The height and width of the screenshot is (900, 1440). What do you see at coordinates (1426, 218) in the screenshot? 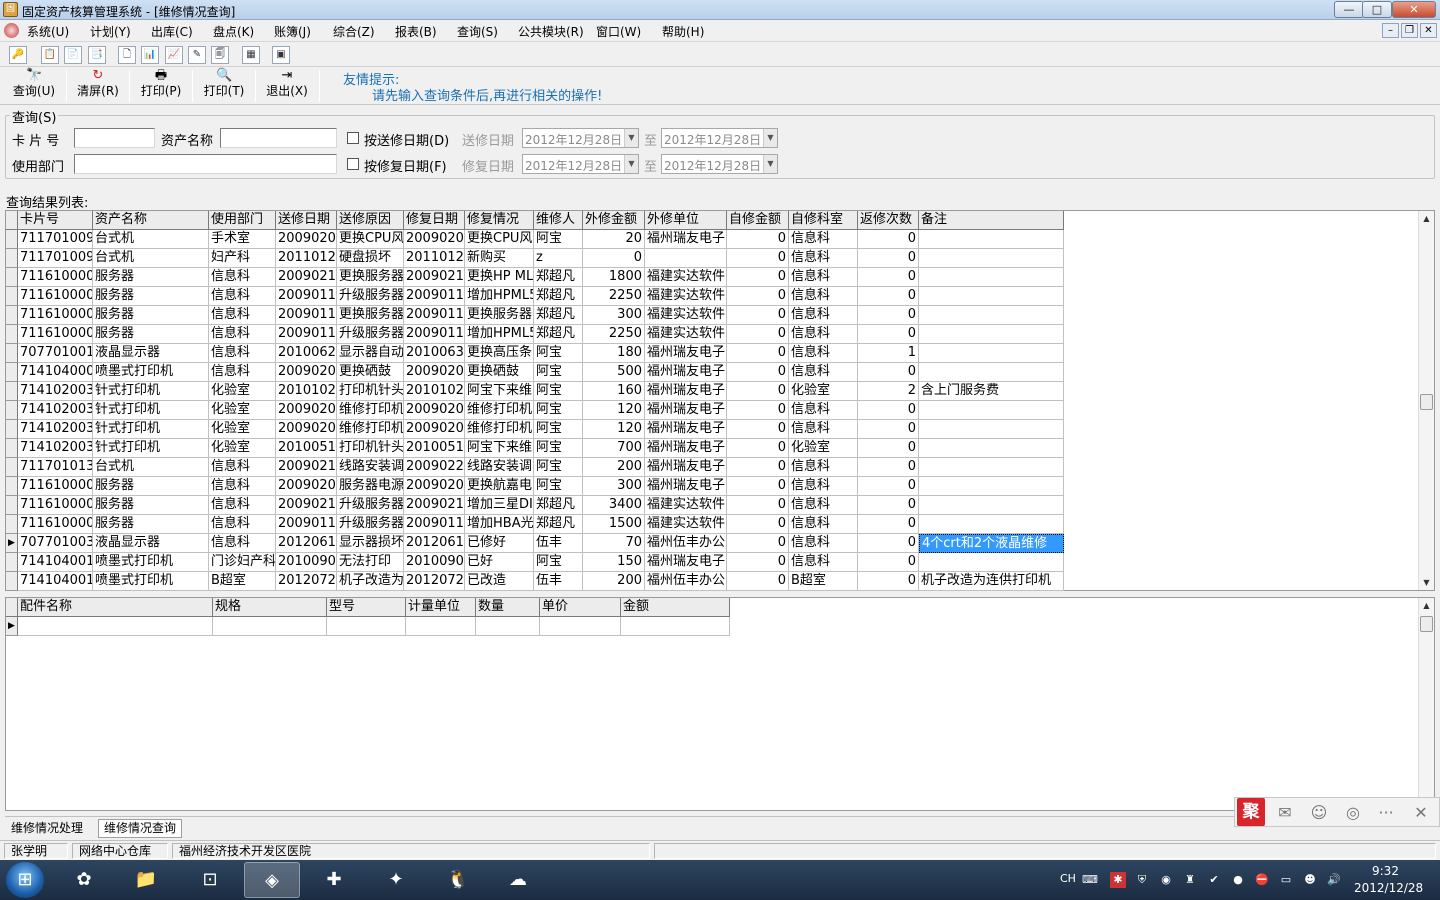
I see `scroll-up-icon: ▲` at bounding box center [1426, 218].